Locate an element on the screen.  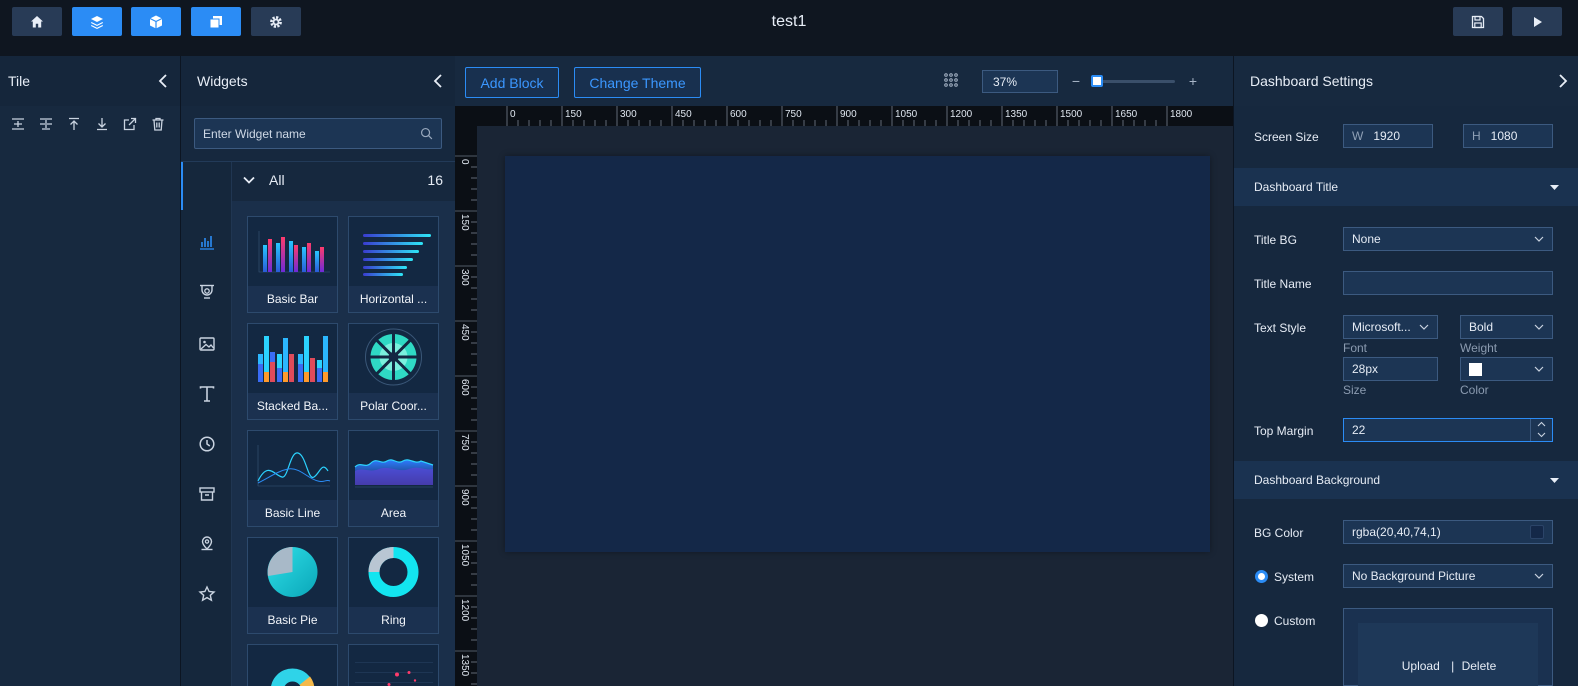
widget-card: Basic Line is located at coordinates (292, 478).